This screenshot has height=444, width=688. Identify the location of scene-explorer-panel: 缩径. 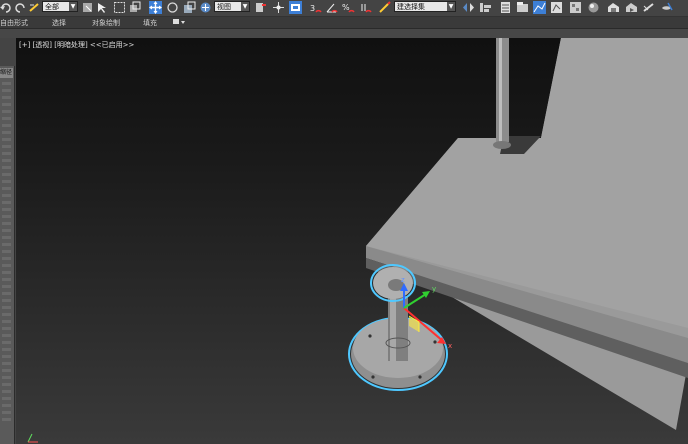
(7, 255).